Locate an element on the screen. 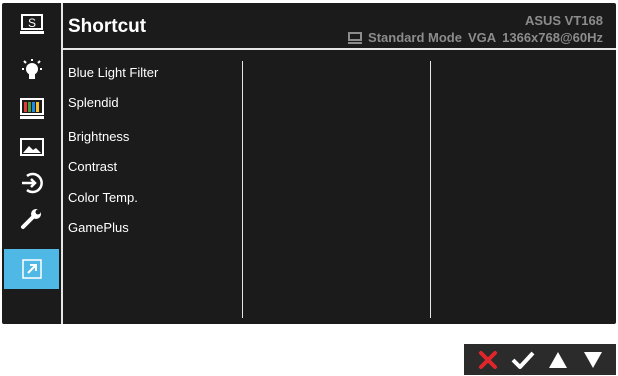 This screenshot has height=376, width=618. confirm-button is located at coordinates (523, 360).